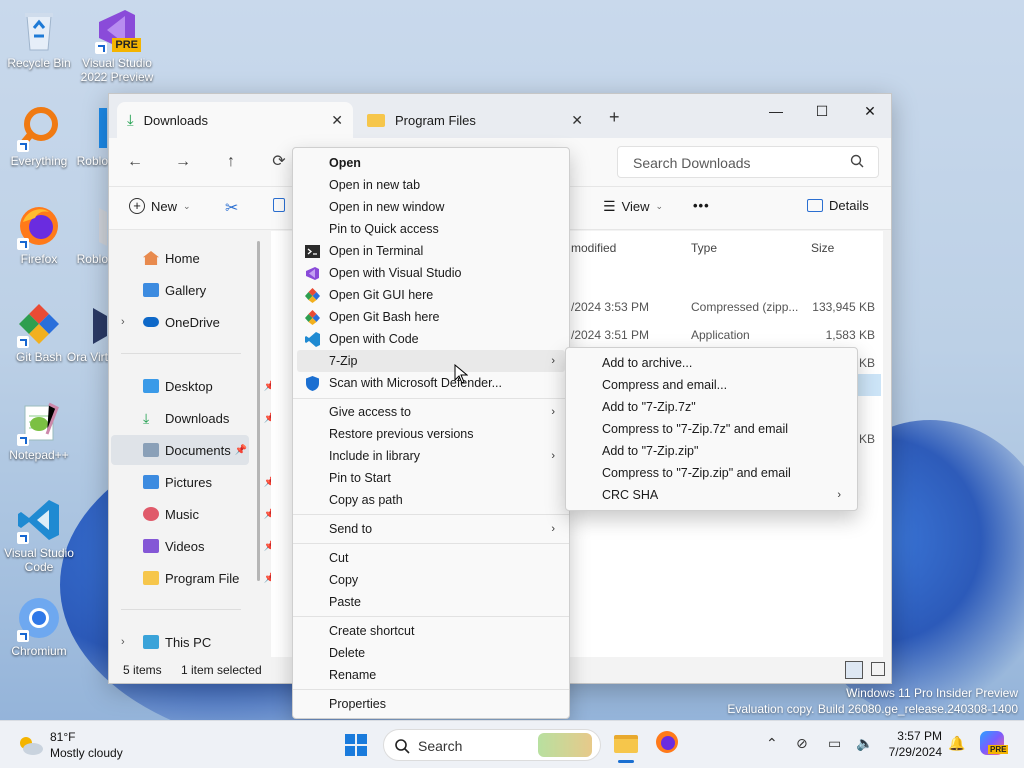  What do you see at coordinates (312, 295) in the screenshot?
I see `git-icon` at bounding box center [312, 295].